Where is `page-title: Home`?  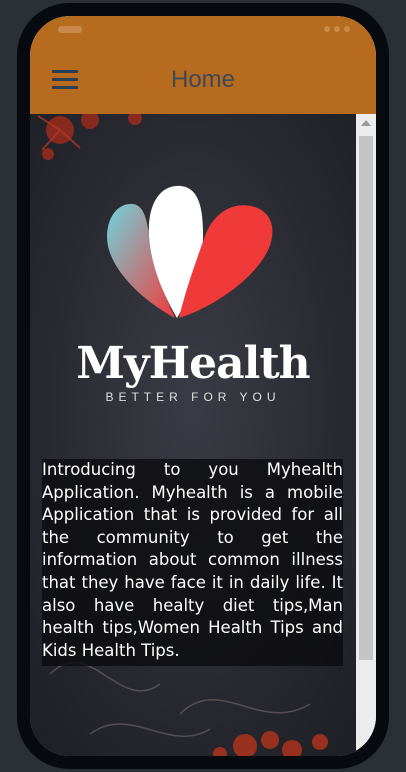
page-title: Home is located at coordinates (203, 79).